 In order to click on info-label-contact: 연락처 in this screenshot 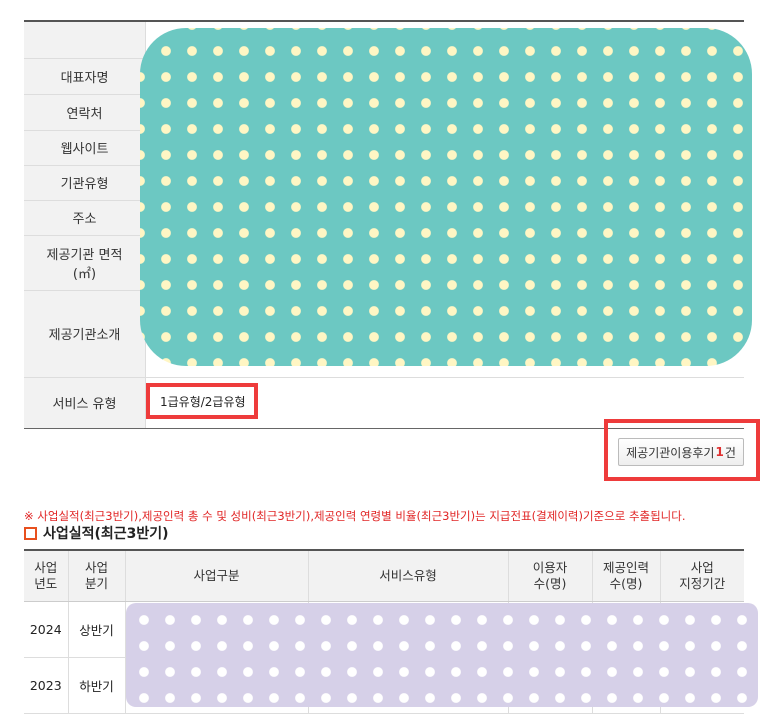, I will do `click(85, 112)`.